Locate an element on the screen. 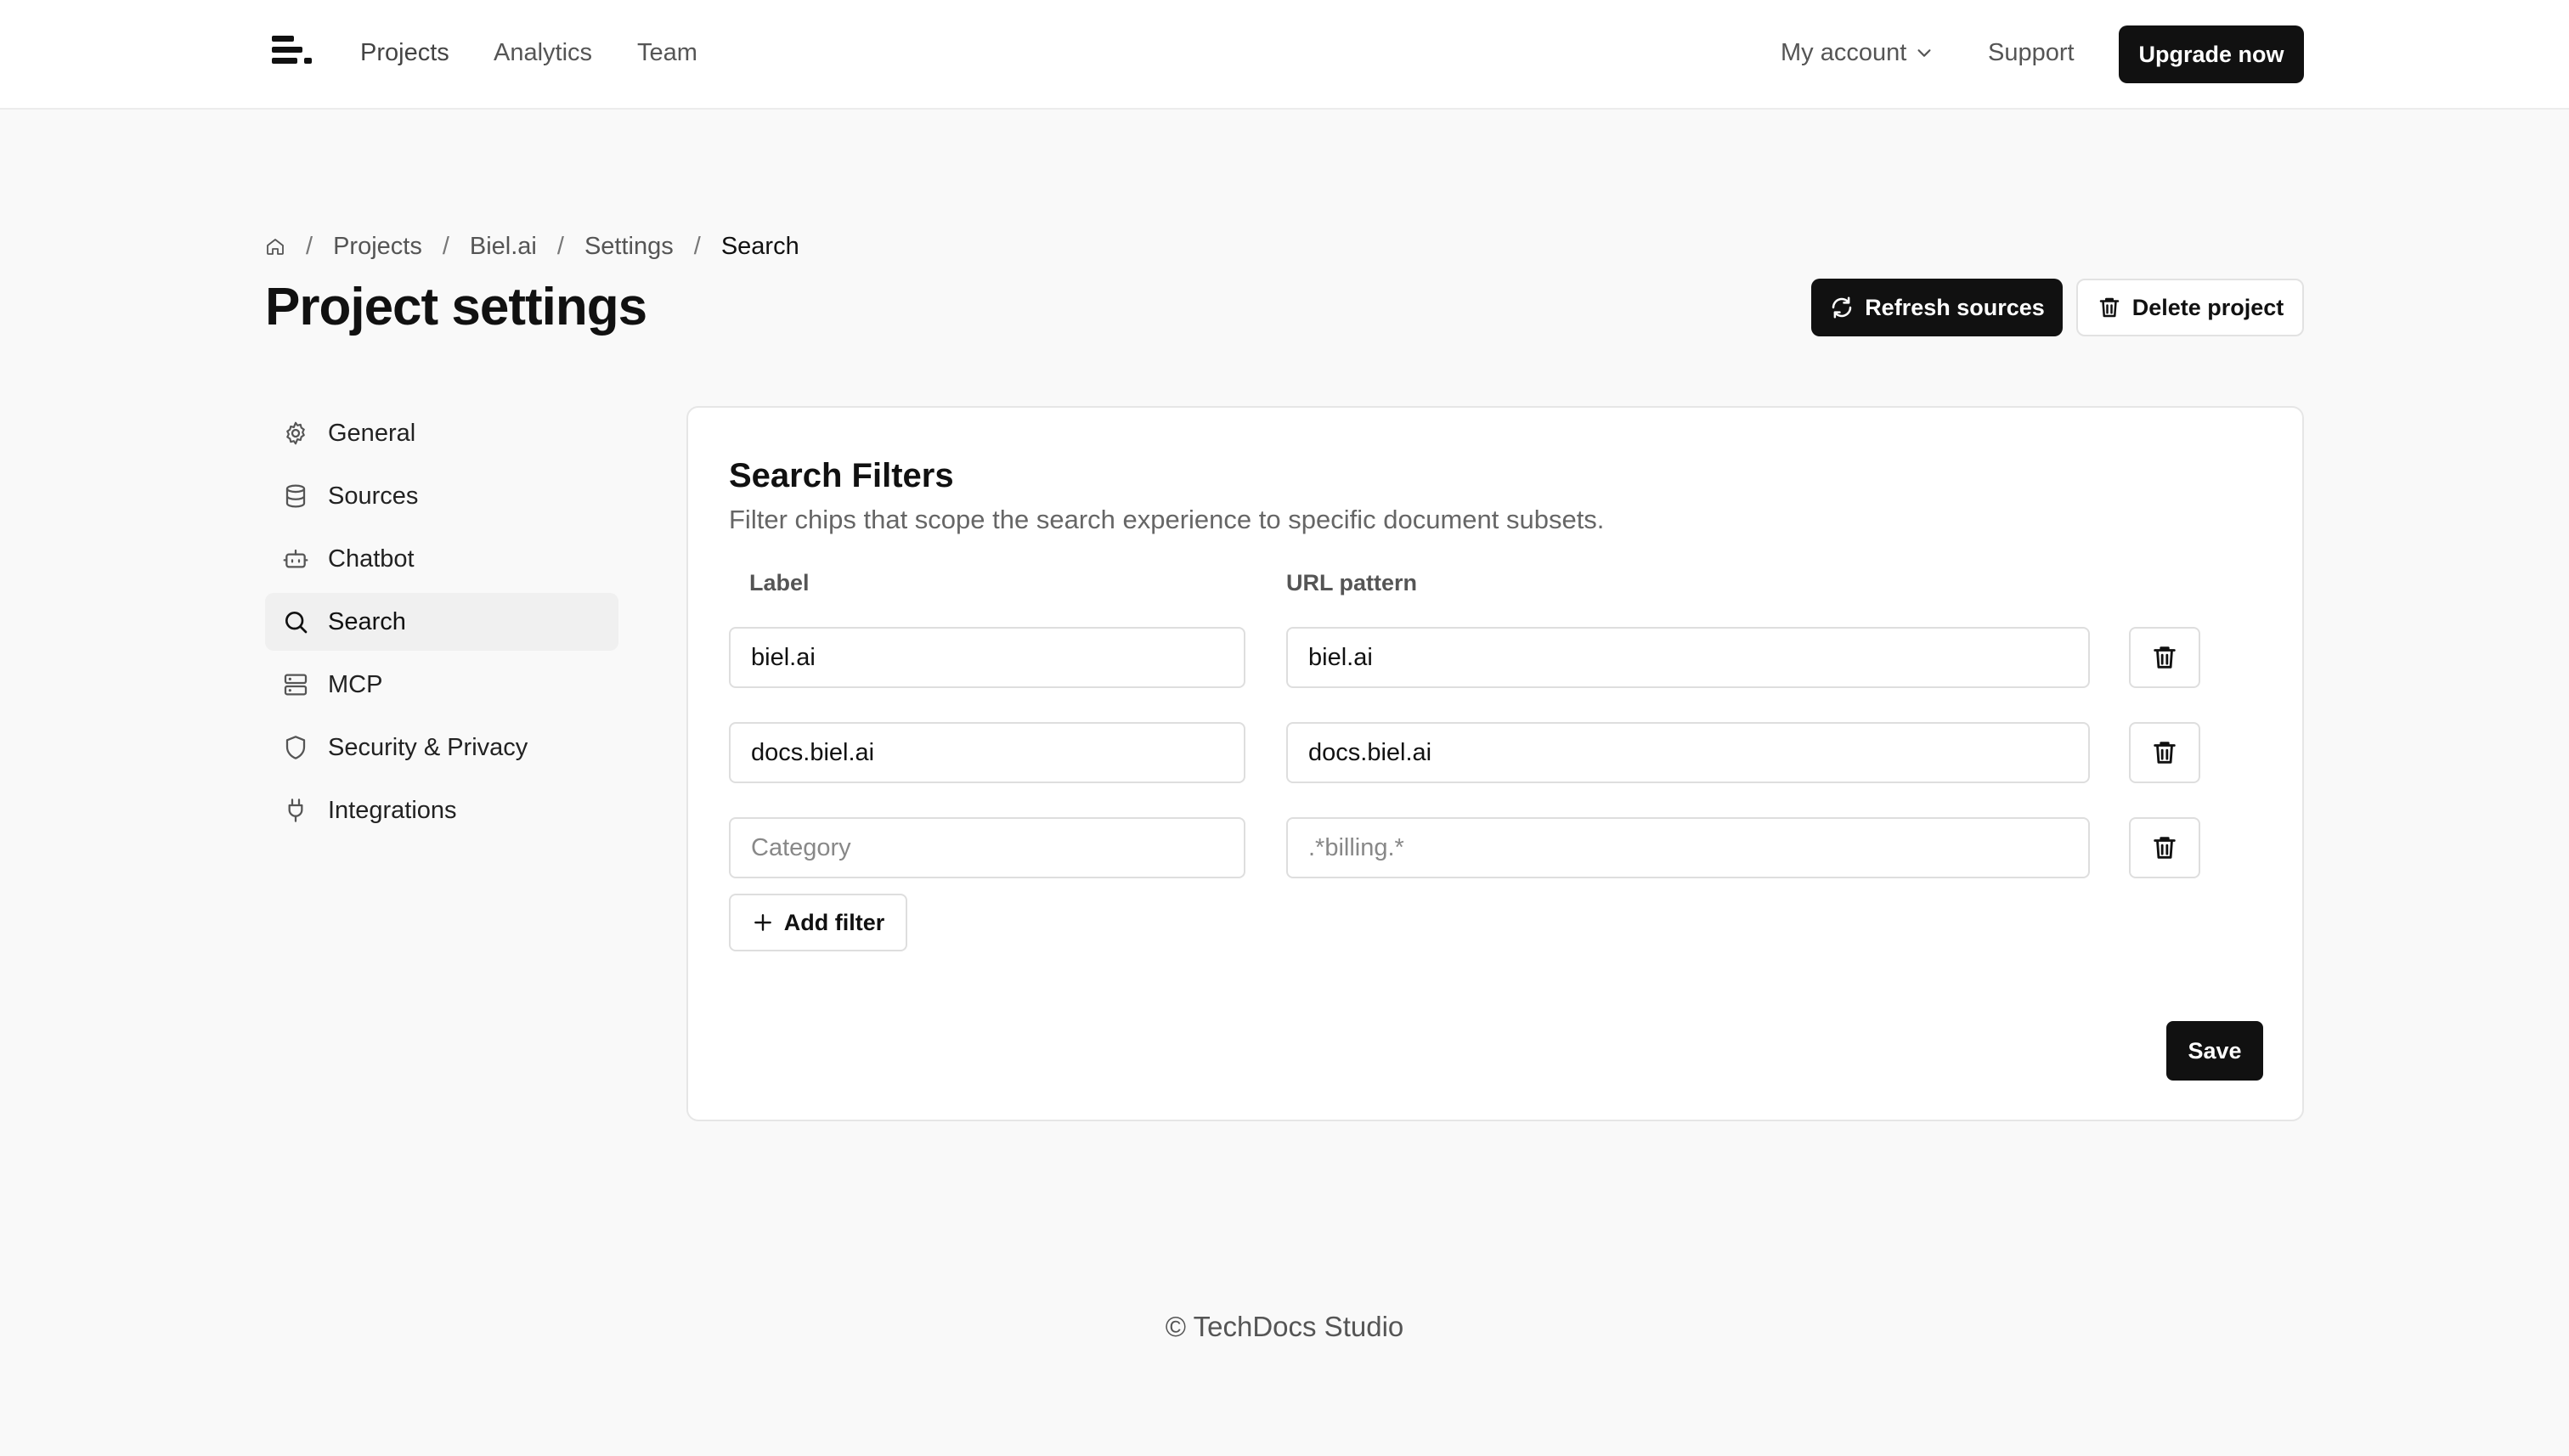  card-title: Search Filters is located at coordinates (842, 476).